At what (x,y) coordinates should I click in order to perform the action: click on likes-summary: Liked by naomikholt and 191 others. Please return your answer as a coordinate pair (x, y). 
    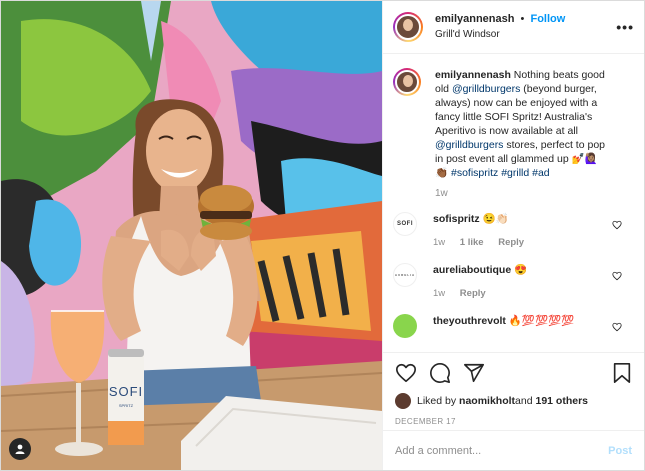
    Looking at the image, I should click on (513, 401).